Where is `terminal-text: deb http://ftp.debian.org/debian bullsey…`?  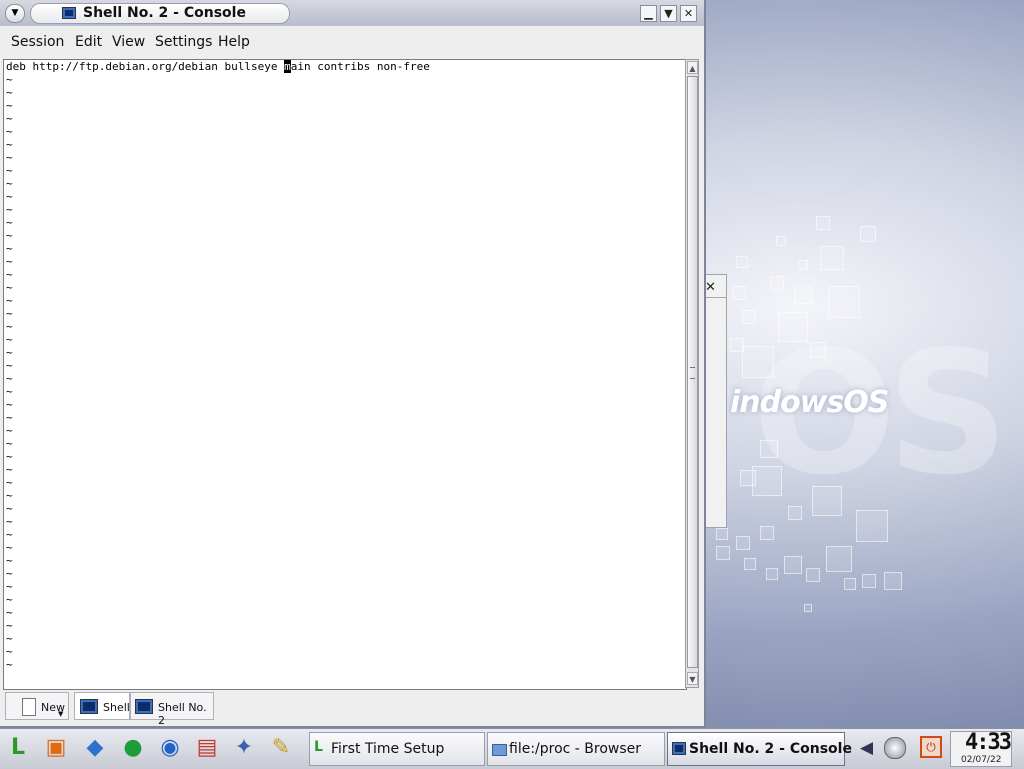 terminal-text: deb http://ftp.debian.org/debian bullsey… is located at coordinates (145, 66).